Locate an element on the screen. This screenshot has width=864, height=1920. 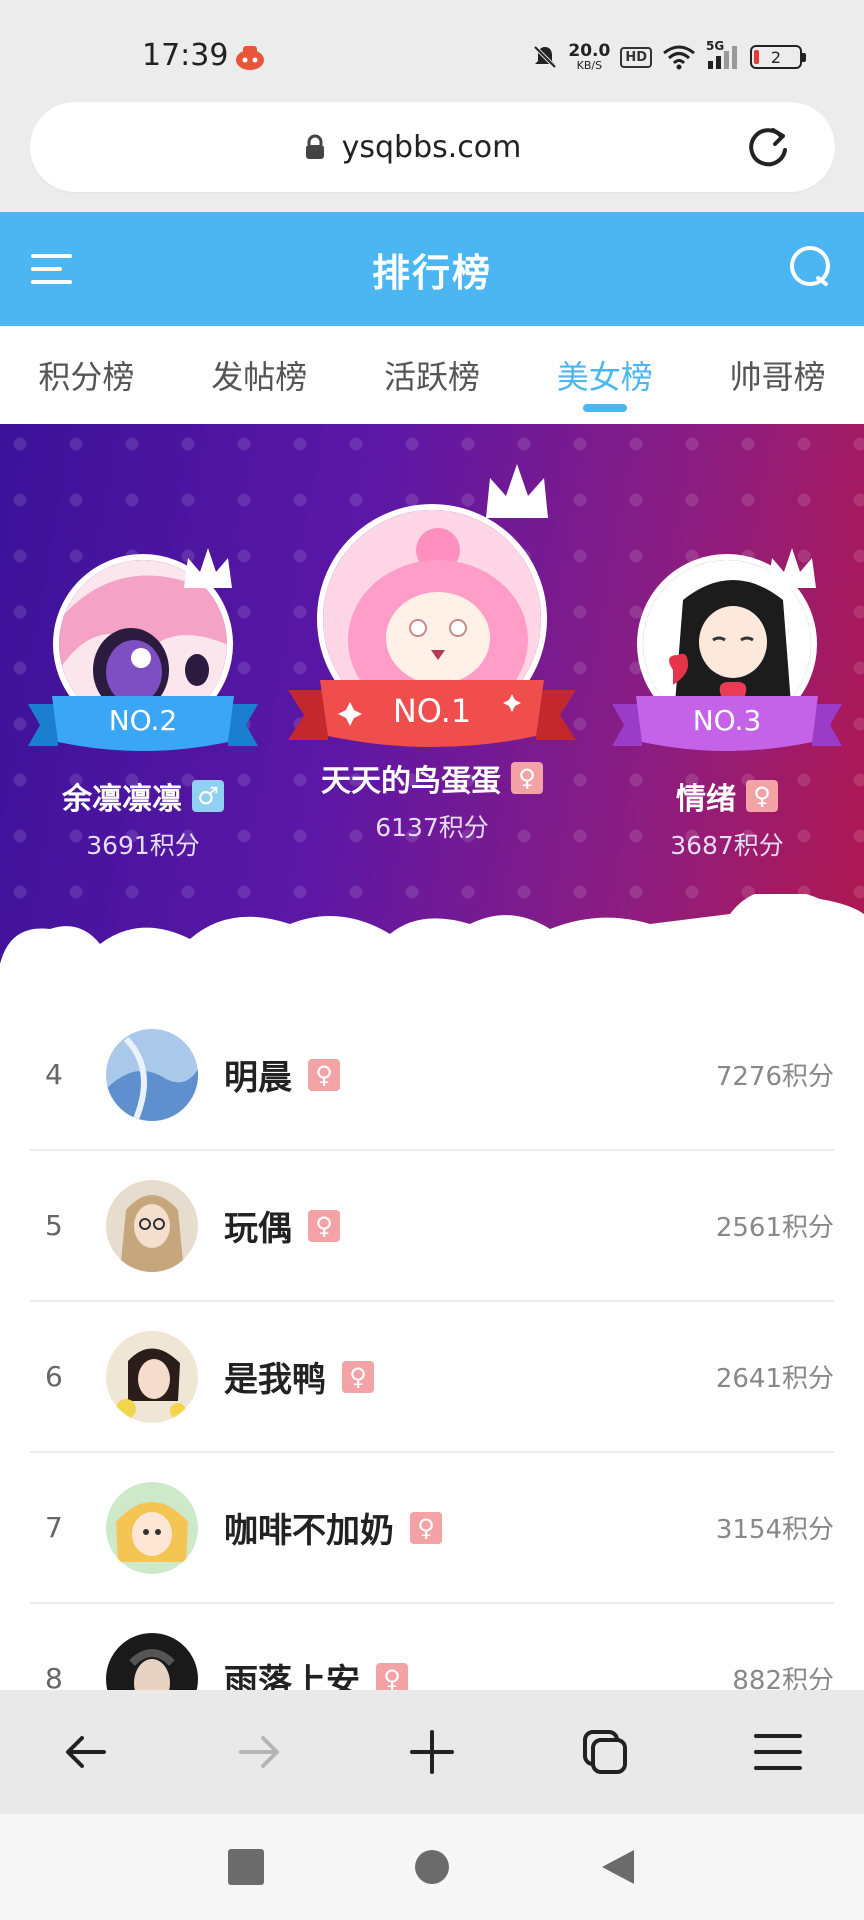
list-item: 7 咖啡不加奶 ♀ 3154积分 is located at coordinates (432, 1528).